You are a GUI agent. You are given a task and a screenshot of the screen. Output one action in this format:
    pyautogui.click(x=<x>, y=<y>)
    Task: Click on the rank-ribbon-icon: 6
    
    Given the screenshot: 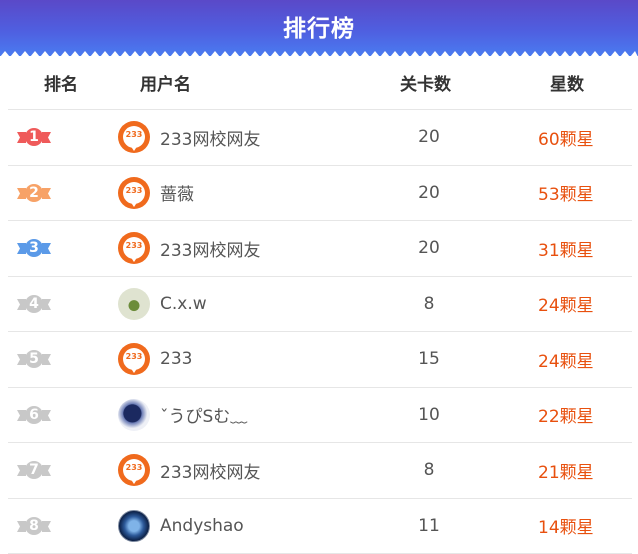 What is the action you would take?
    pyautogui.click(x=34, y=415)
    